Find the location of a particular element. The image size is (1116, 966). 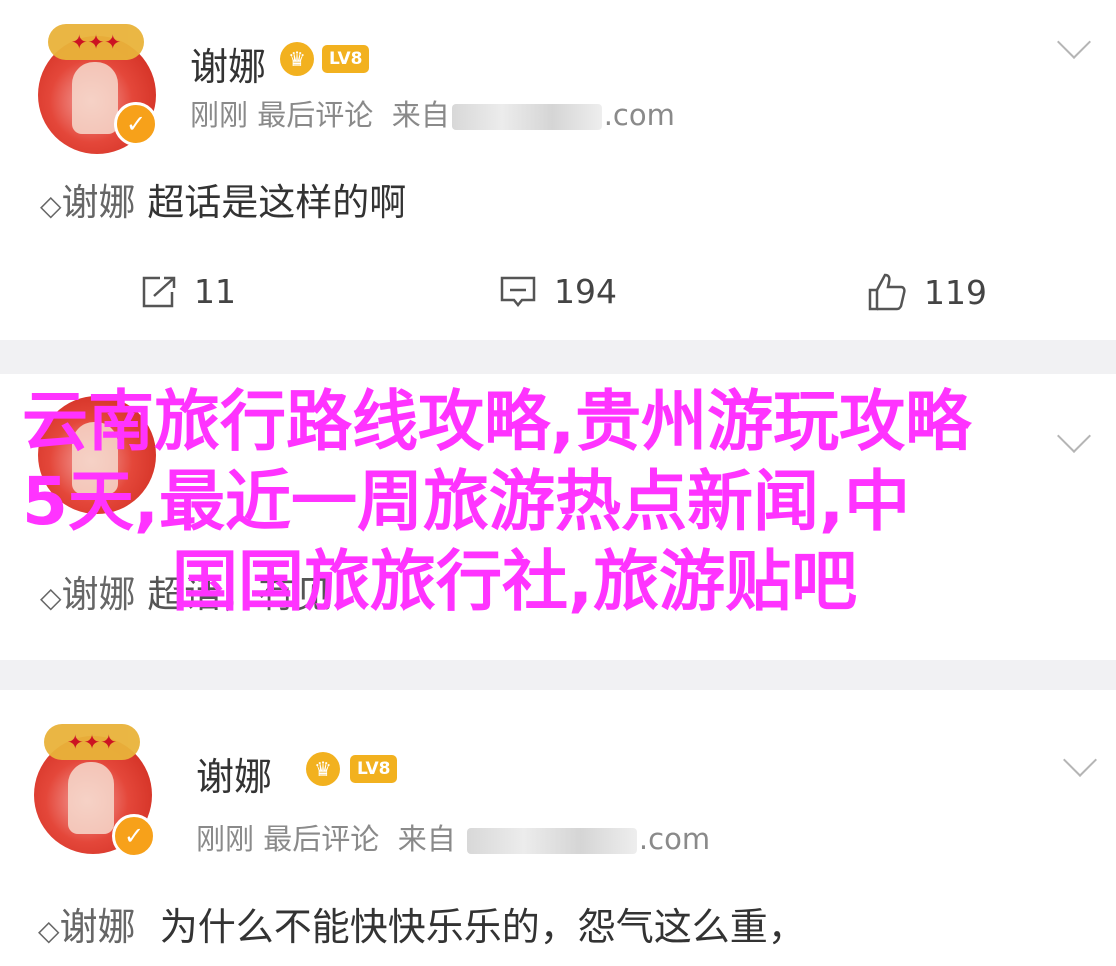

like-icon is located at coordinates (887, 292).